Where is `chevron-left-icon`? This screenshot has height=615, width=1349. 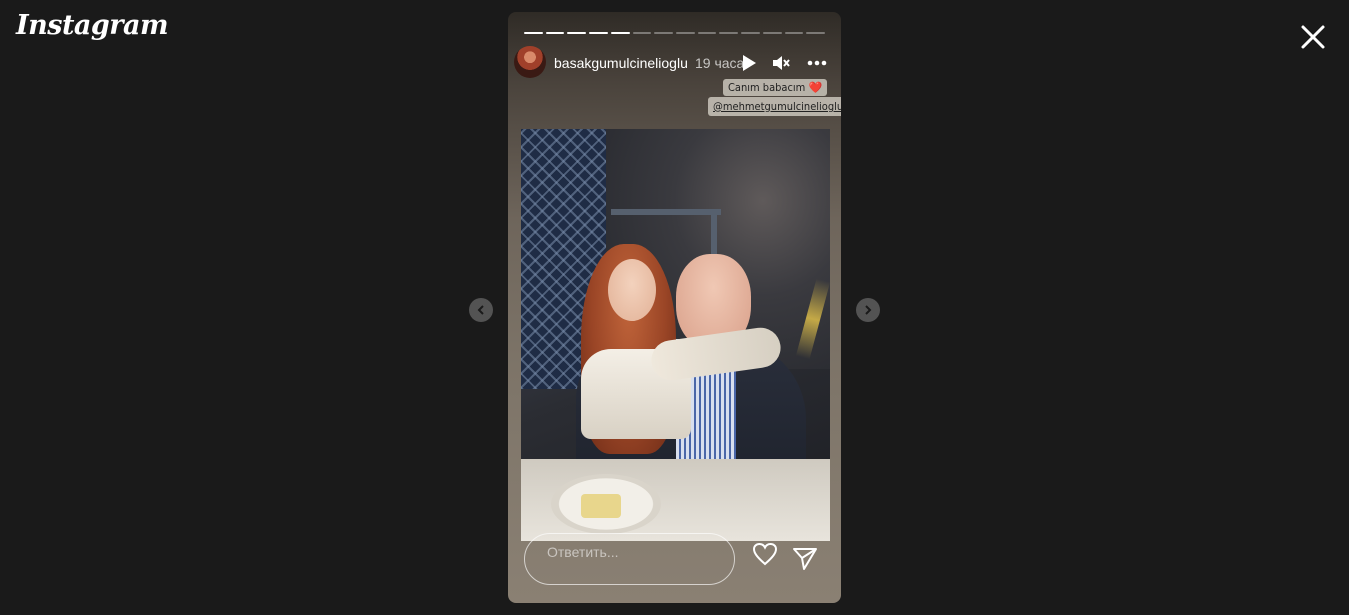
chevron-left-icon is located at coordinates (481, 310).